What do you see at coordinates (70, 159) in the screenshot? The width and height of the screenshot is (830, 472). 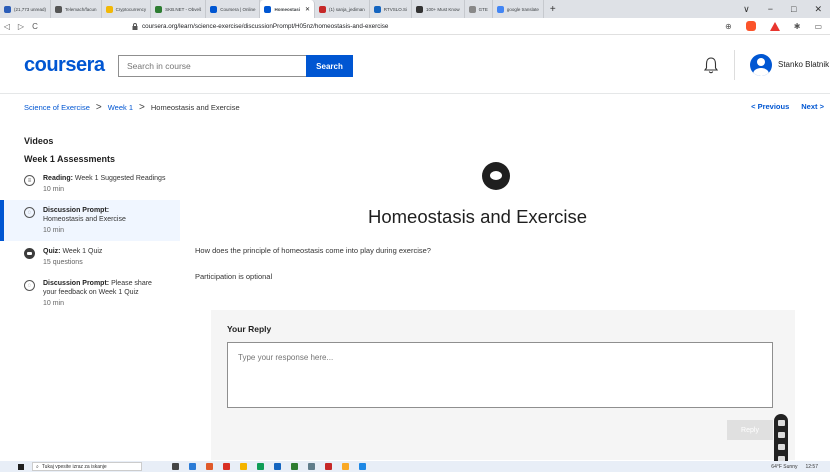 I see `sidebar-week-heading: Week 1 Assessments` at bounding box center [70, 159].